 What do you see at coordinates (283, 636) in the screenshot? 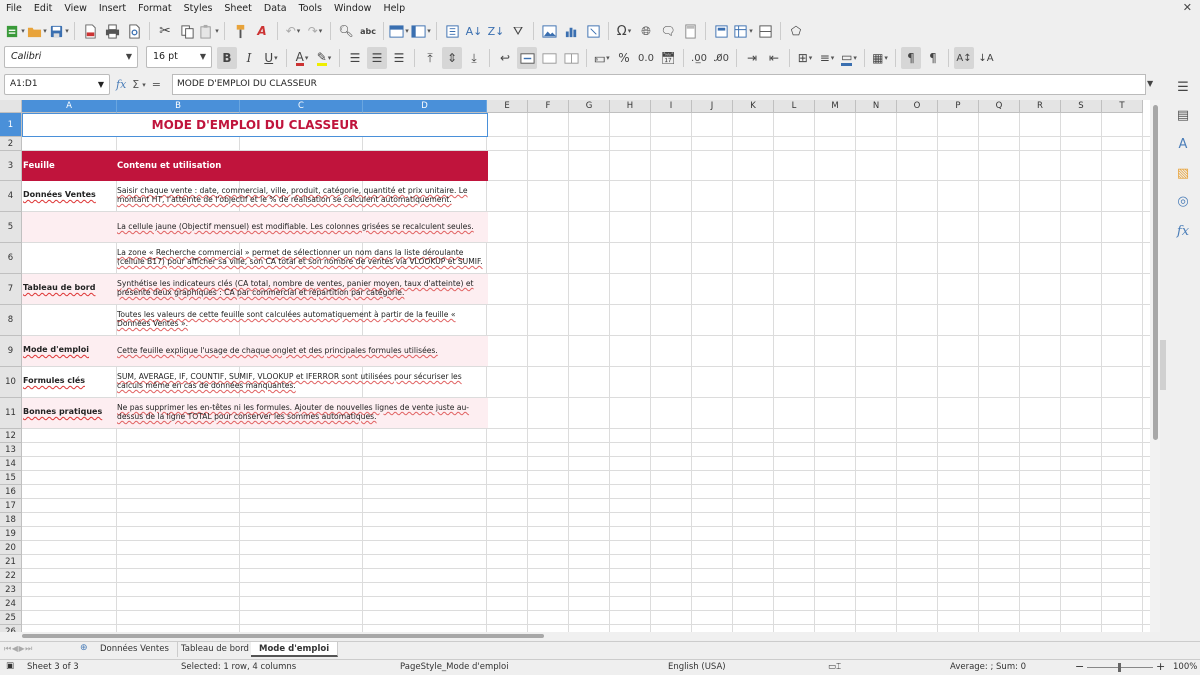
I see `horizontal-scroll-thumb` at bounding box center [283, 636].